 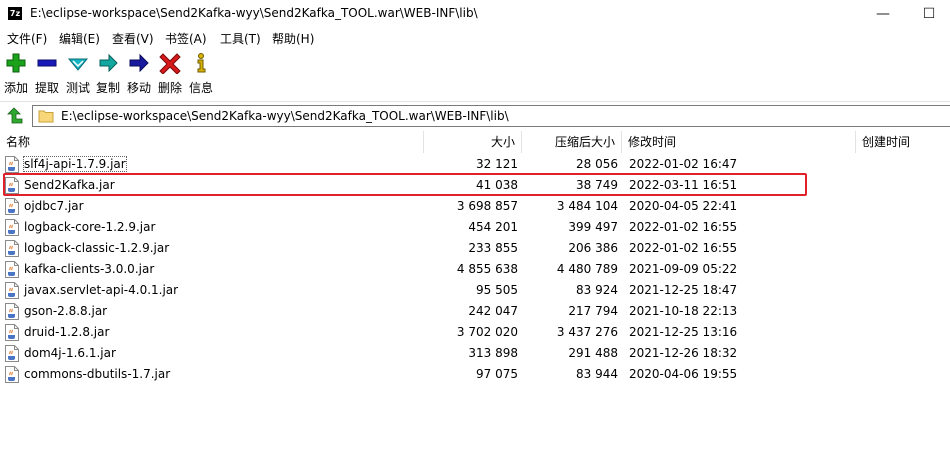 What do you see at coordinates (475, 74) in the screenshot?
I see `toolbar: 添加 提取 测试 复制 移动 删除 信息` at bounding box center [475, 74].